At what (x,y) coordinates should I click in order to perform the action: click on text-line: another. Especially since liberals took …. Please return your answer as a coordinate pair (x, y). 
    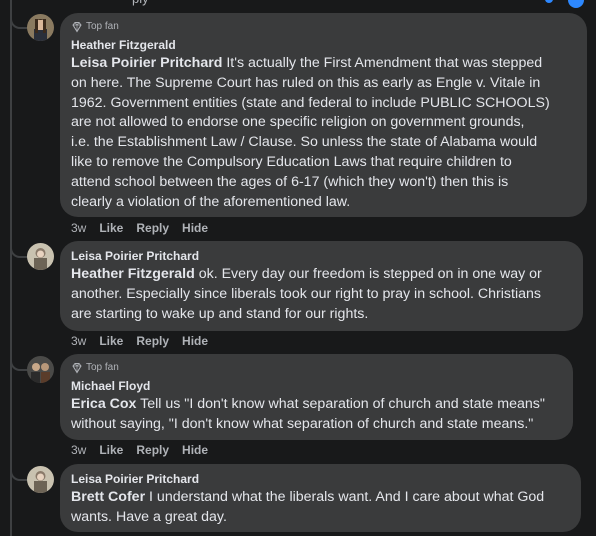
    Looking at the image, I should click on (306, 293).